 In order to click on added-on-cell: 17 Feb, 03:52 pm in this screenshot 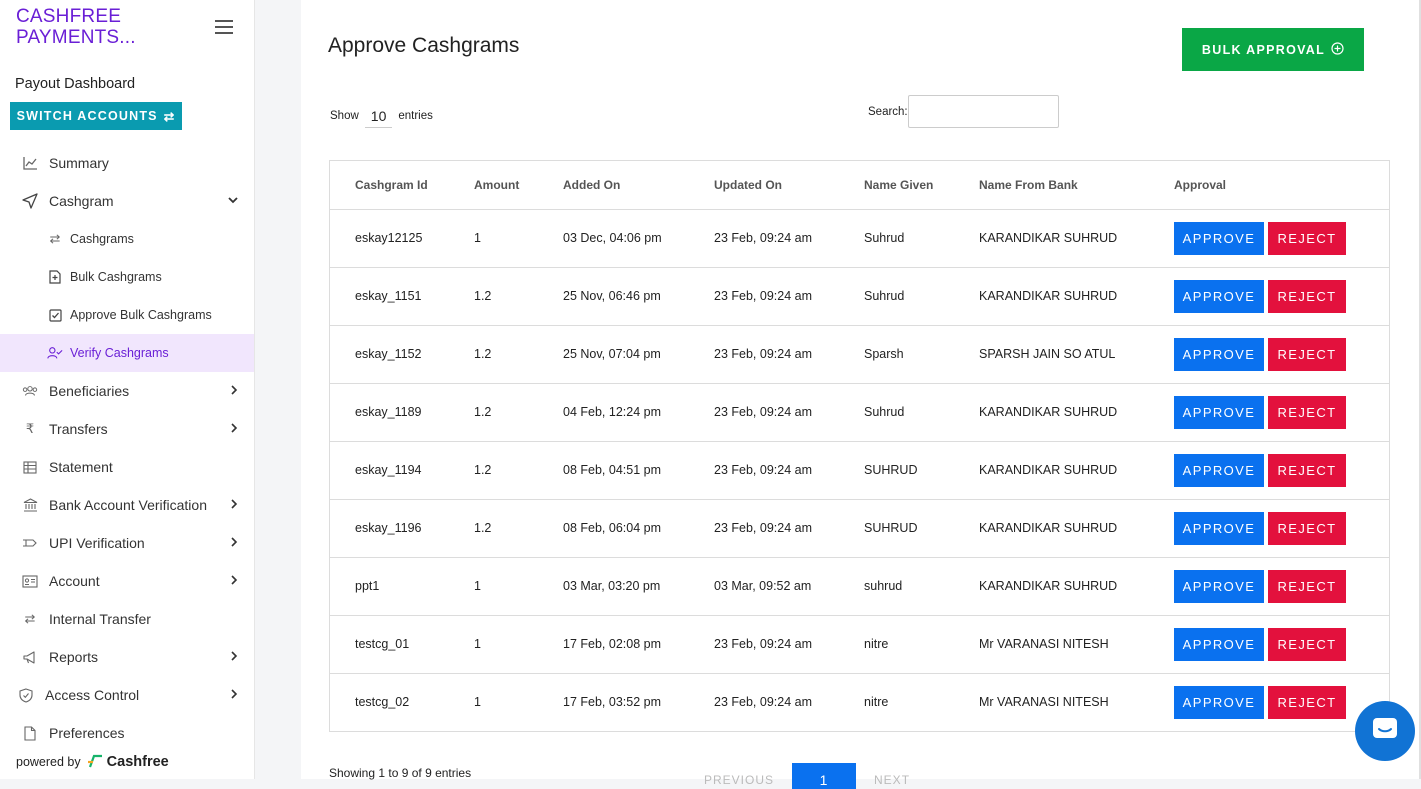, I will do `click(612, 702)`.